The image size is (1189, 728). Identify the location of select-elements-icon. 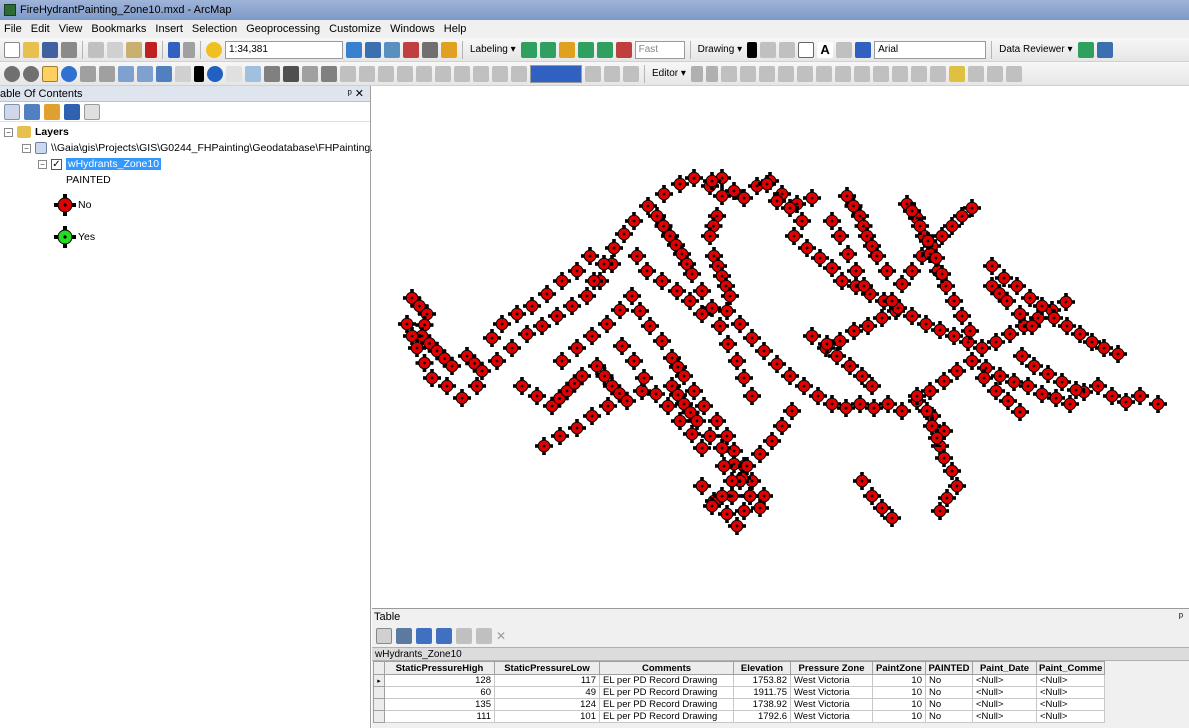
(752, 49).